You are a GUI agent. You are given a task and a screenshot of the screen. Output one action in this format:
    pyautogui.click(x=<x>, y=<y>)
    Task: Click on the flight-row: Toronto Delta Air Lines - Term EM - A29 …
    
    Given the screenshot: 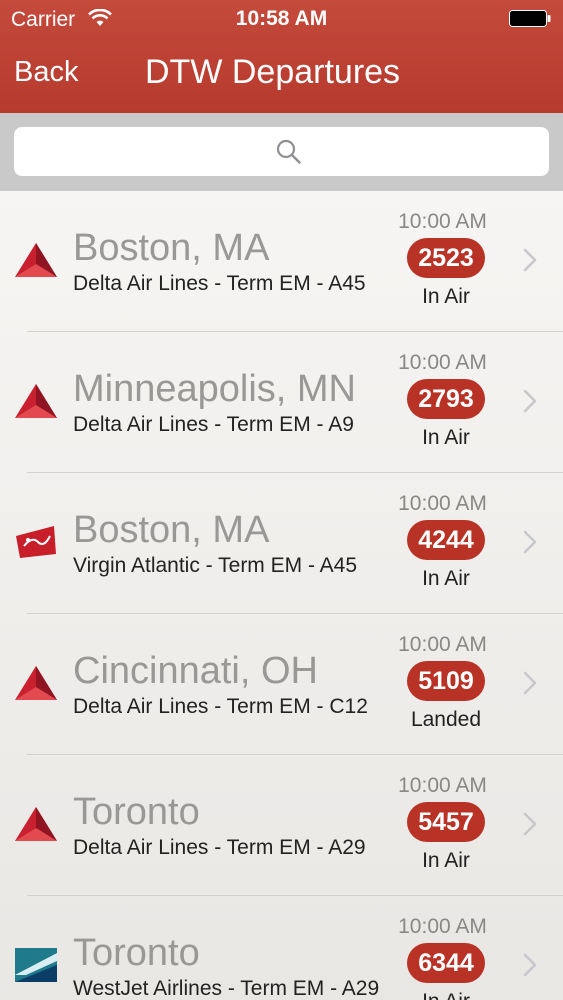 What is the action you would take?
    pyautogui.click(x=281, y=825)
    